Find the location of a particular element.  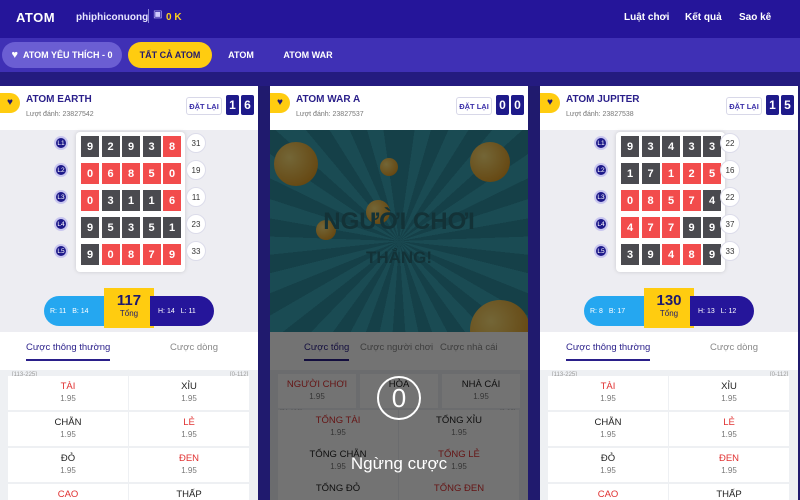

nav-results: Kết quả is located at coordinates (703, 17).